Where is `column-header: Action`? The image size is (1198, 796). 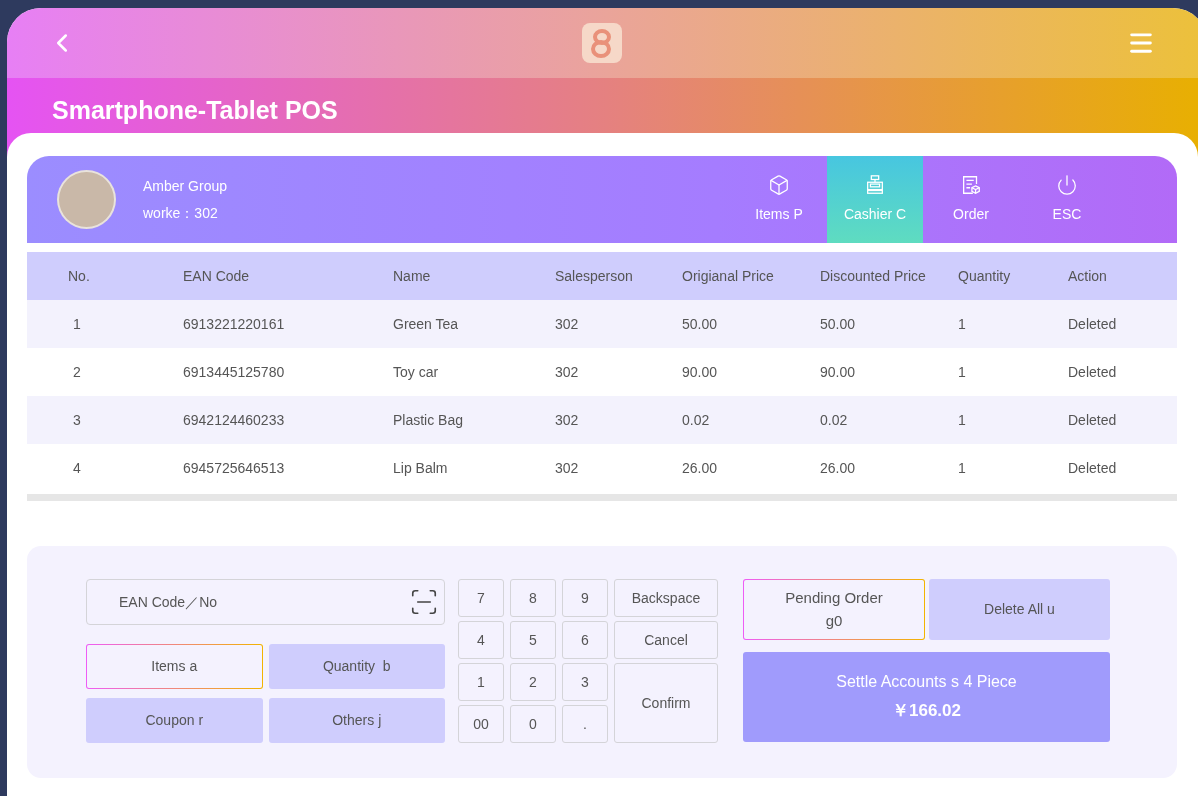
column-header: Action is located at coordinates (1088, 276).